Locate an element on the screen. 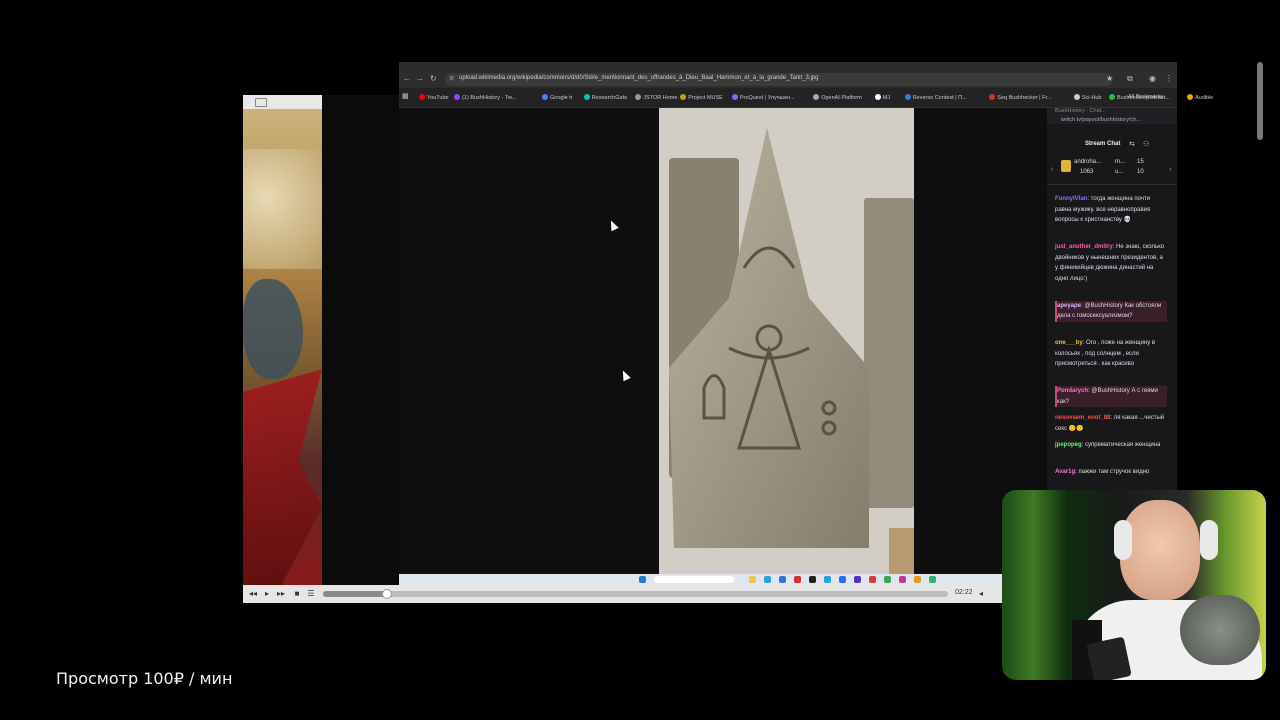 The width and height of the screenshot is (1280, 720). bookmark-label: MJ is located at coordinates (886, 98).